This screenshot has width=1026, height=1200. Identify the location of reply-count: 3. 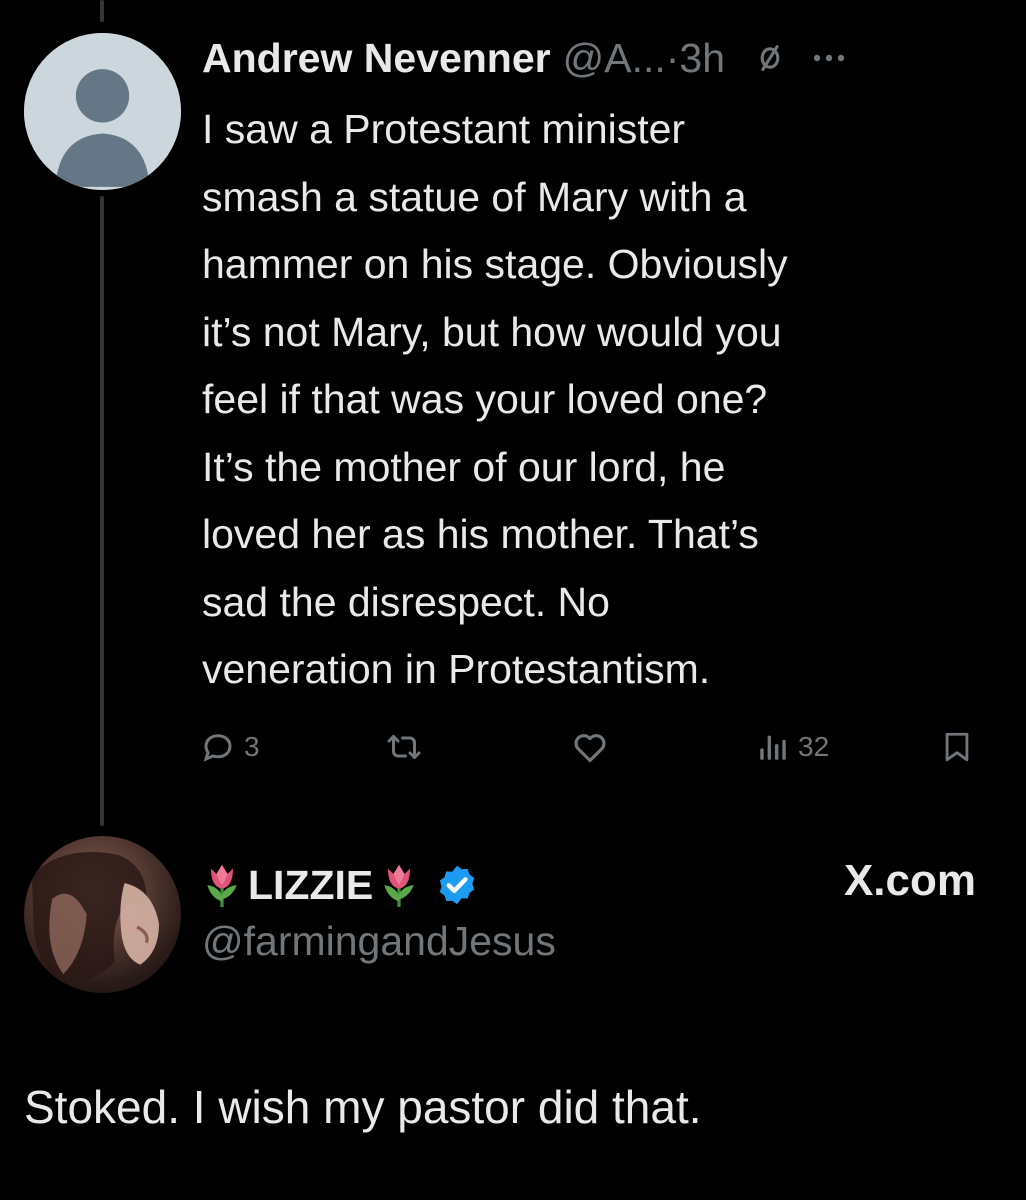
(252, 746).